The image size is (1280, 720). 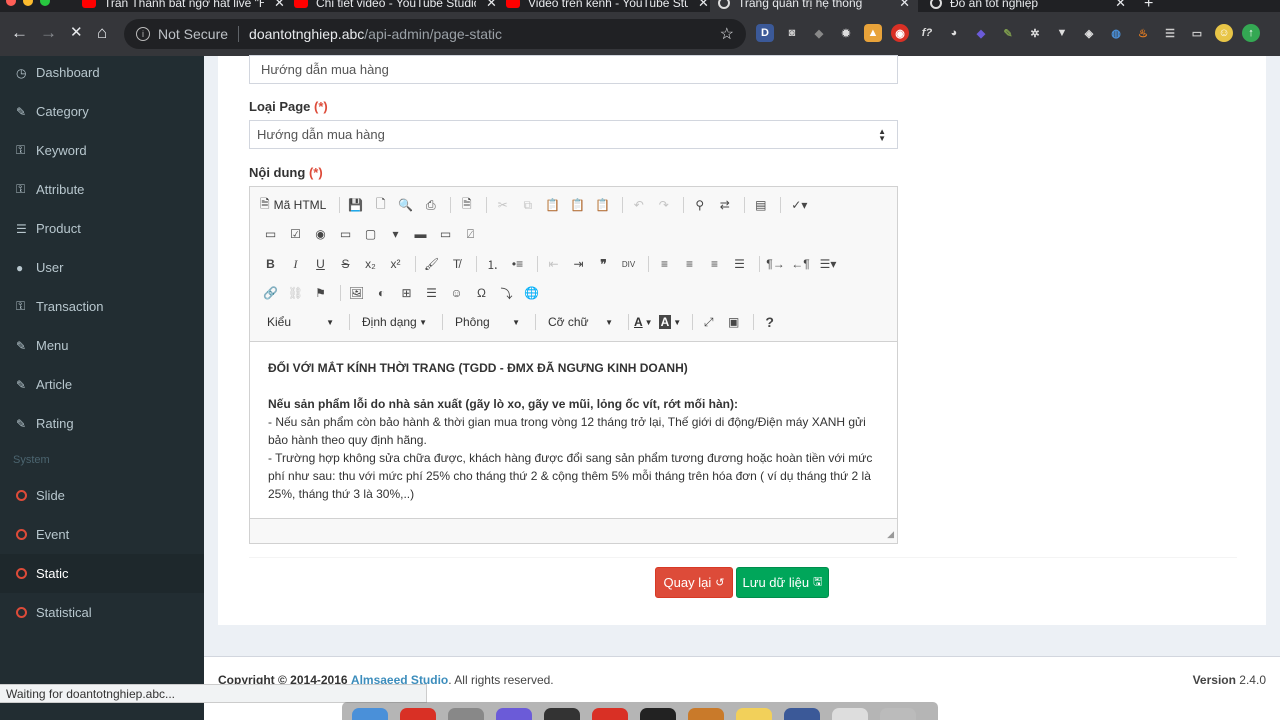 I want to click on find-icon: ⚲, so click(x=699, y=205).